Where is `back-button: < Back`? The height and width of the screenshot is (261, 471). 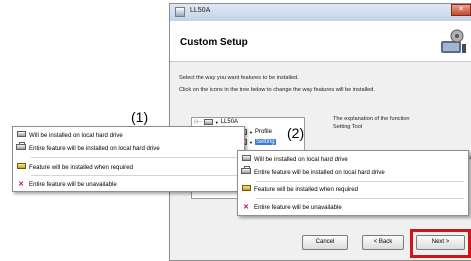 back-button: < Back is located at coordinates (383, 242).